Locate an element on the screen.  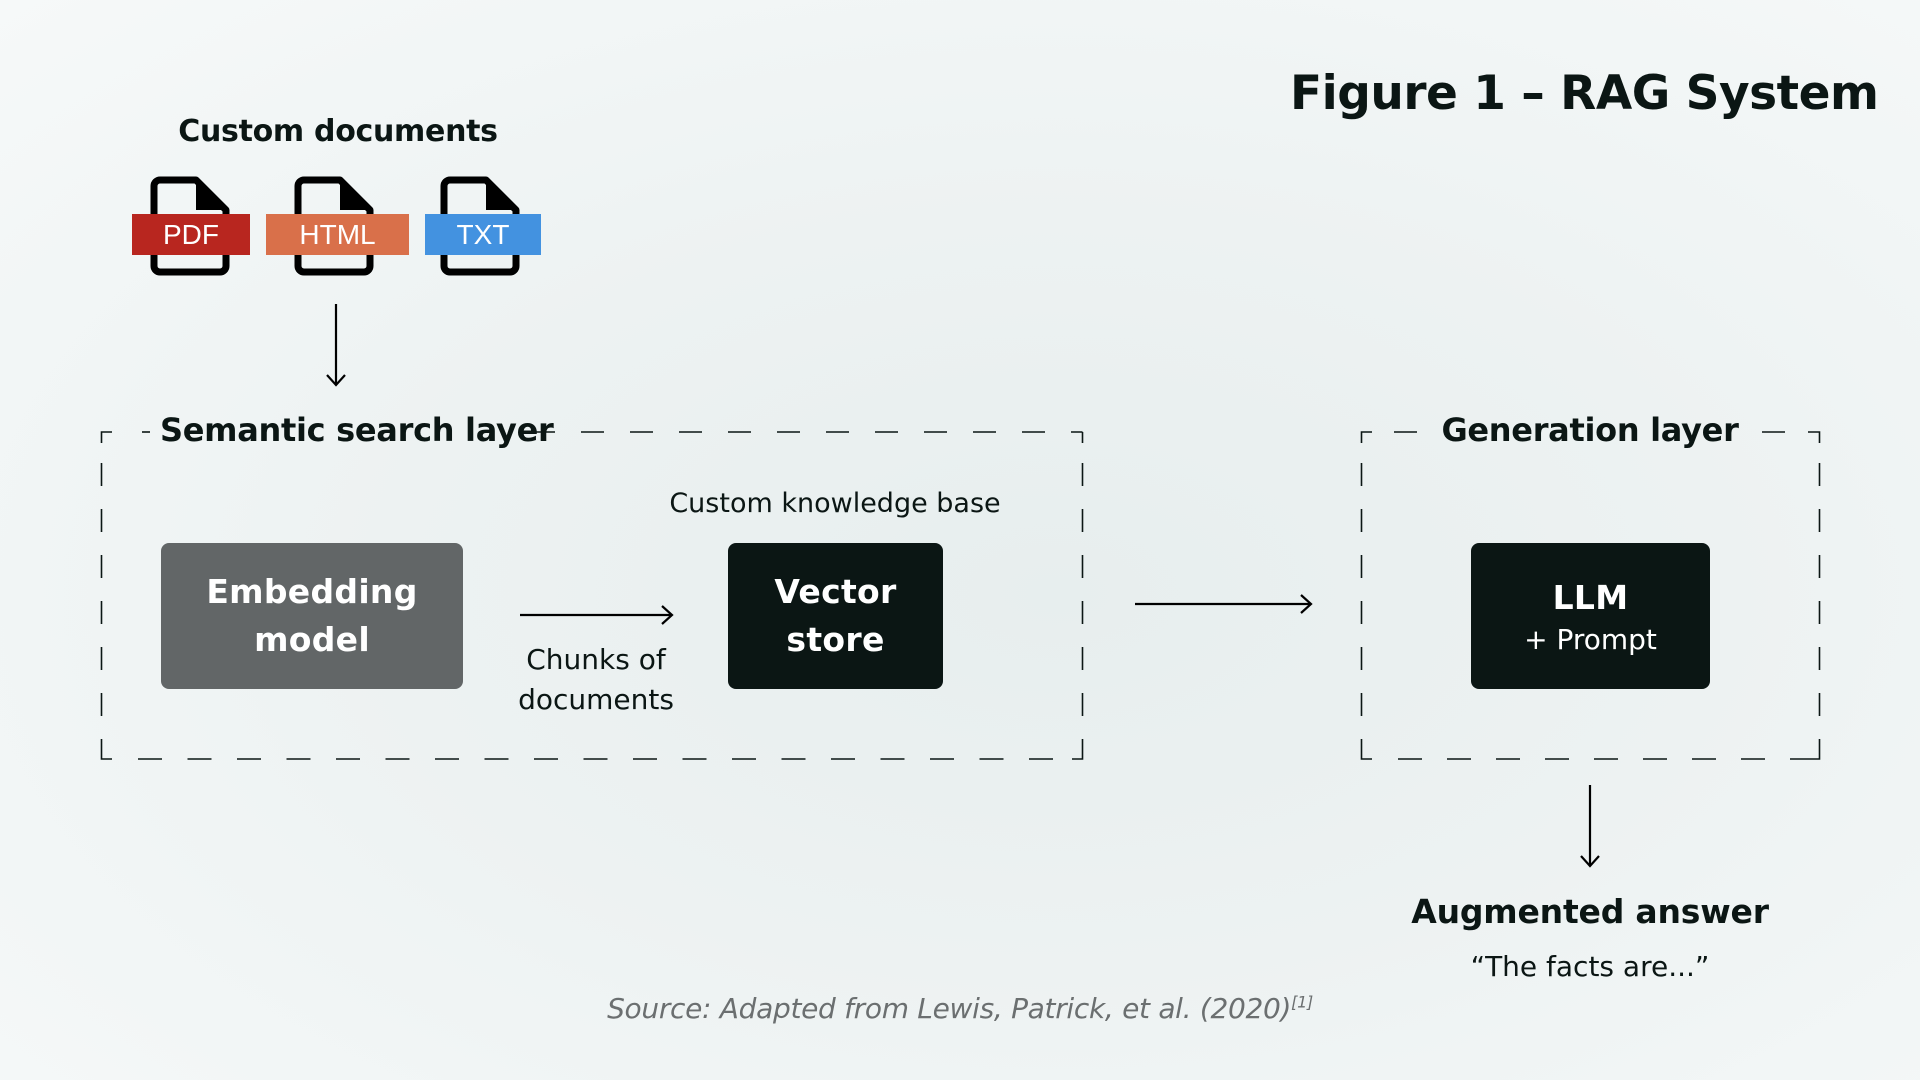
source-reference: [1] is located at coordinates (1302, 1002).